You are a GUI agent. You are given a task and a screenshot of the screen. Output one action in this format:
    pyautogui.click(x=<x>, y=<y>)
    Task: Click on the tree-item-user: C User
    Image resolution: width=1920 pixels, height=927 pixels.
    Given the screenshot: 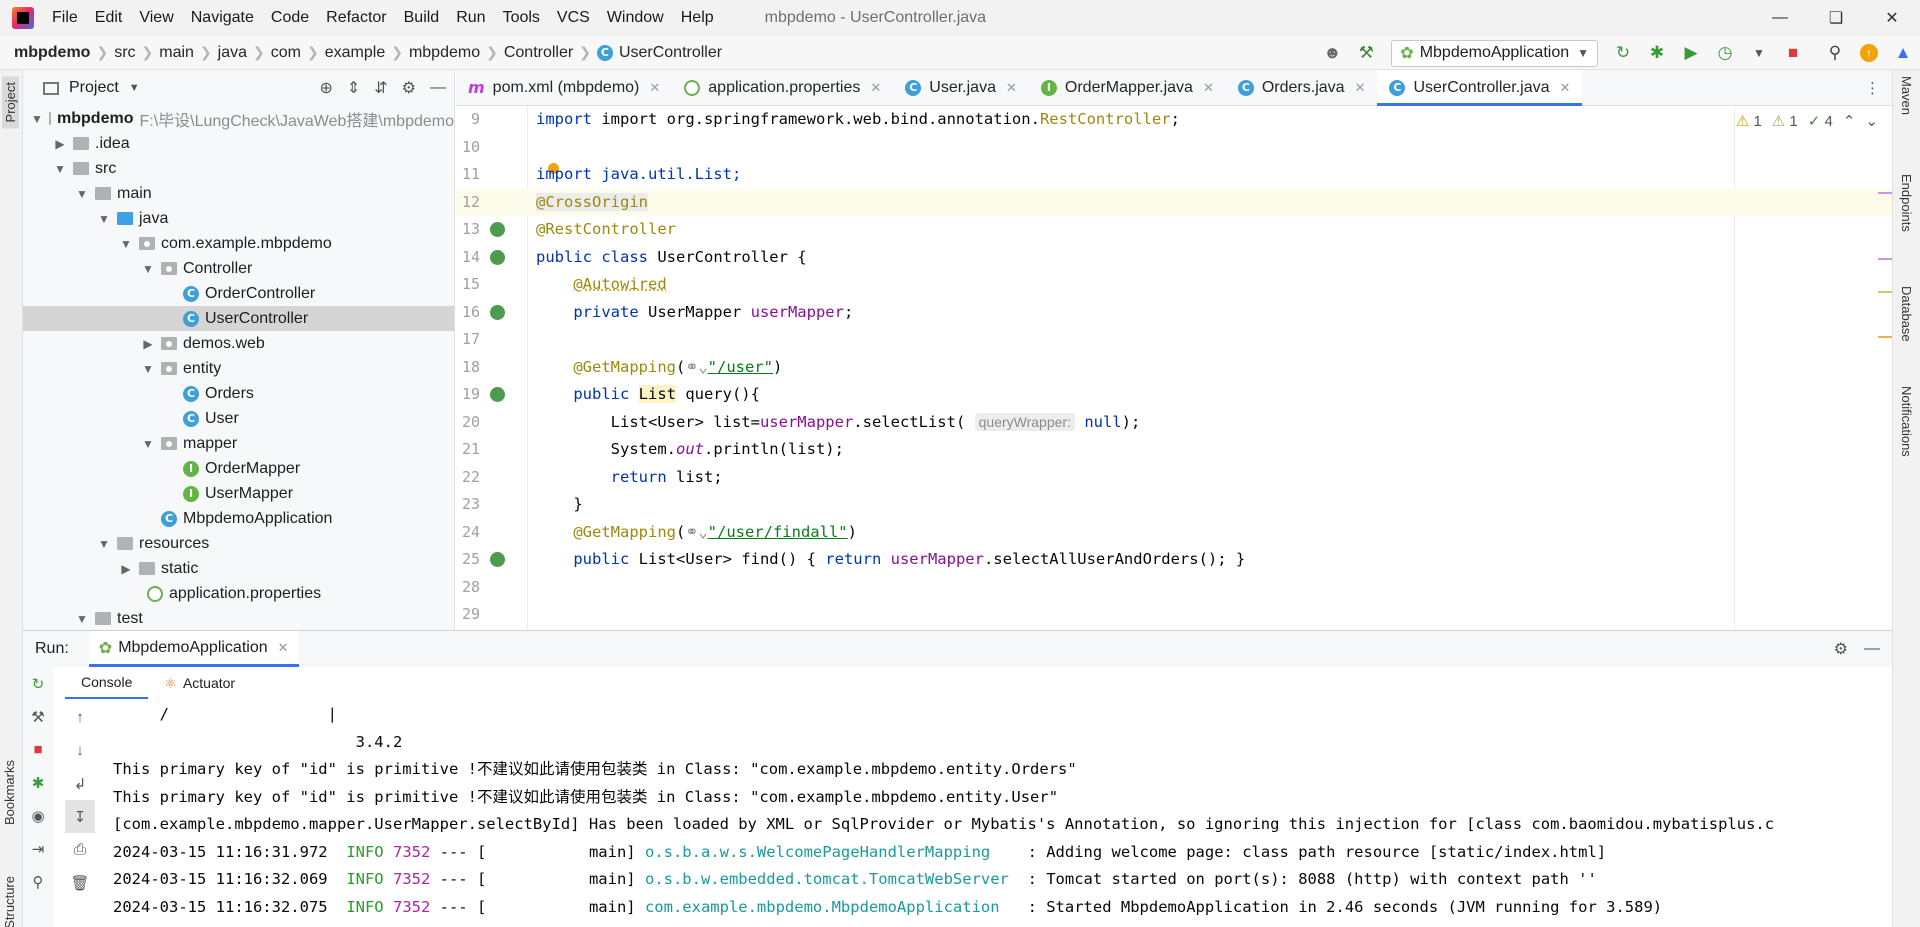 What is the action you would take?
    pyautogui.click(x=238, y=418)
    